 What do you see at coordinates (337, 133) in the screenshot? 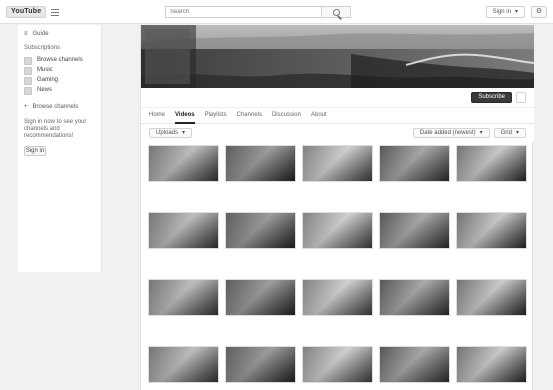
I see `uploads-controls: Uploads ▾ Date added (newest) ▾ Grid ▾` at bounding box center [337, 133].